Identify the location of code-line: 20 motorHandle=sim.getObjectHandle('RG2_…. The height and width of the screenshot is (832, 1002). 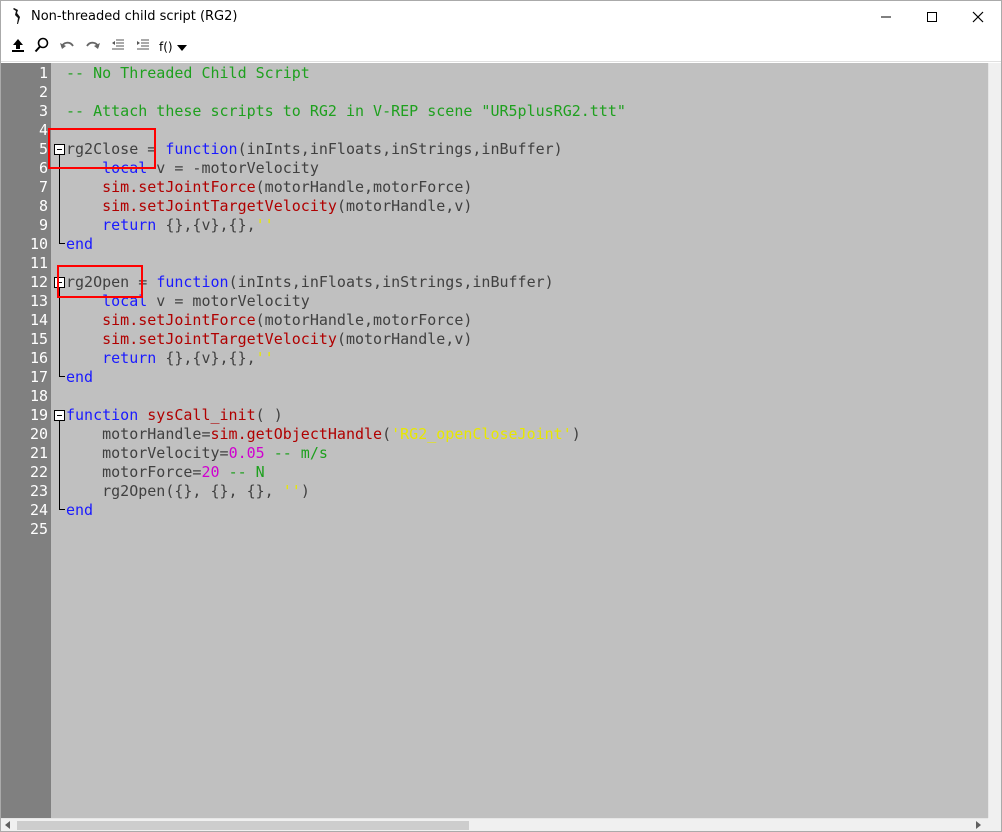
(494, 434).